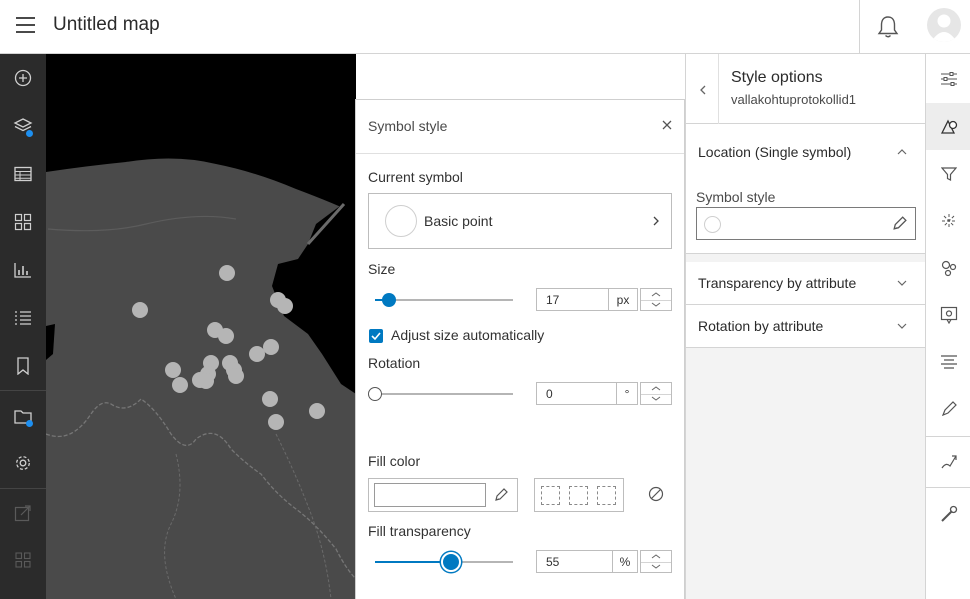 Image resolution: width=970 pixels, height=599 pixels. I want to click on symbol-style-field, so click(806, 223).